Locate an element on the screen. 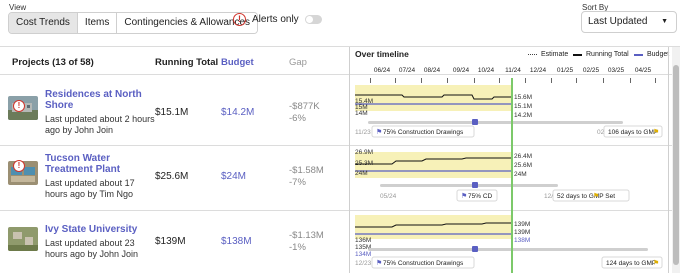 Image resolution: width=688 pixels, height=273 pixels. running-total-column-header: Running Total is located at coordinates (186, 62).